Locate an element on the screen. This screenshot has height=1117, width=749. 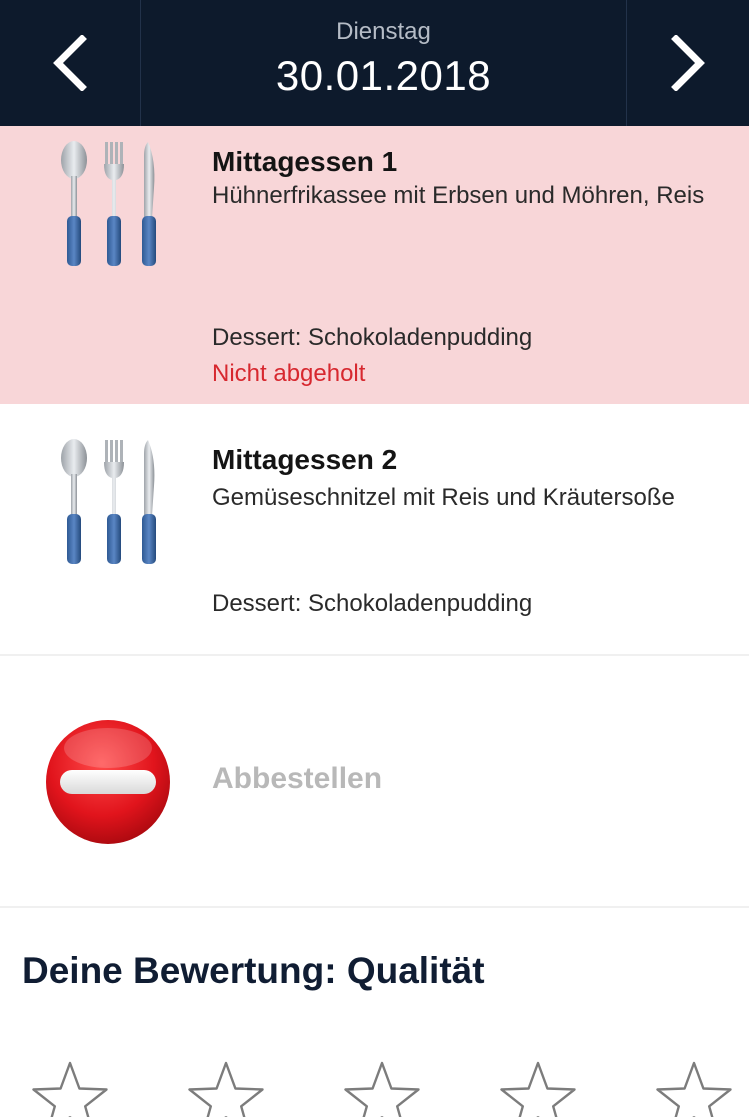
previous-day-button is located at coordinates (70, 63).